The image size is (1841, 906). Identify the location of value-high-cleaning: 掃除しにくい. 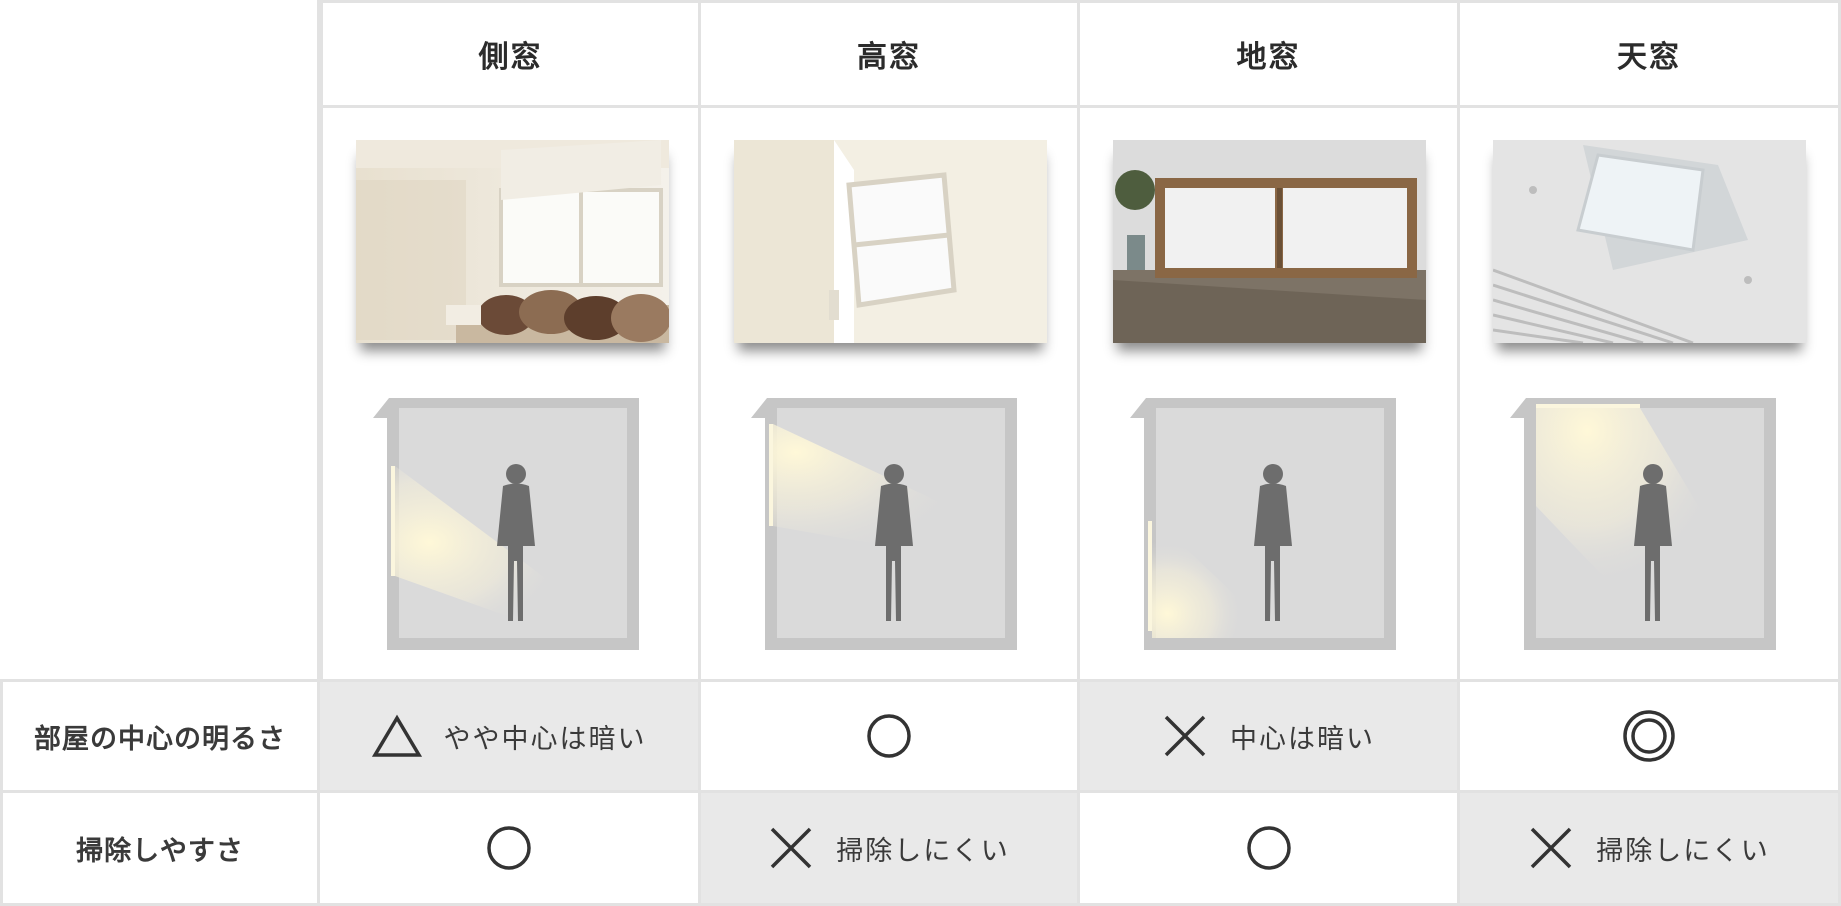
(890, 849).